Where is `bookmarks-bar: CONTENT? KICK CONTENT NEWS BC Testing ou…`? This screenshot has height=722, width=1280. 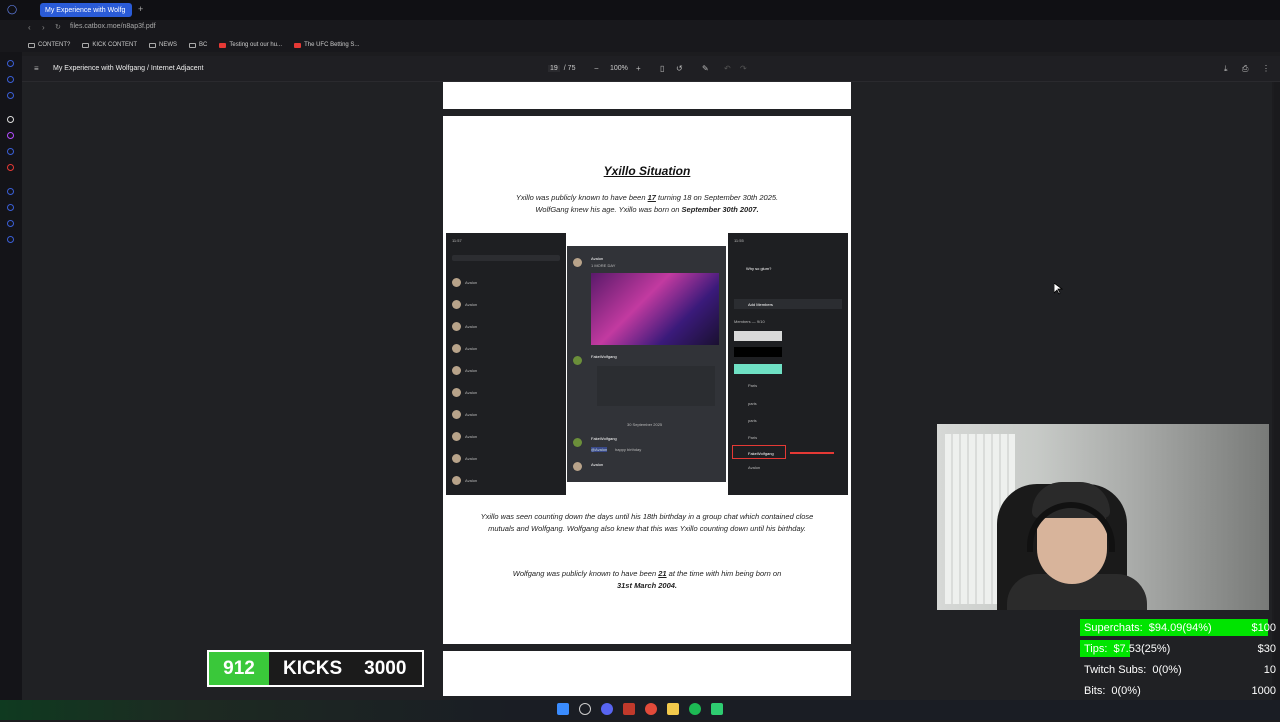
bookmarks-bar: CONTENT? KICK CONTENT NEWS BC Testing ou… is located at coordinates (640, 45).